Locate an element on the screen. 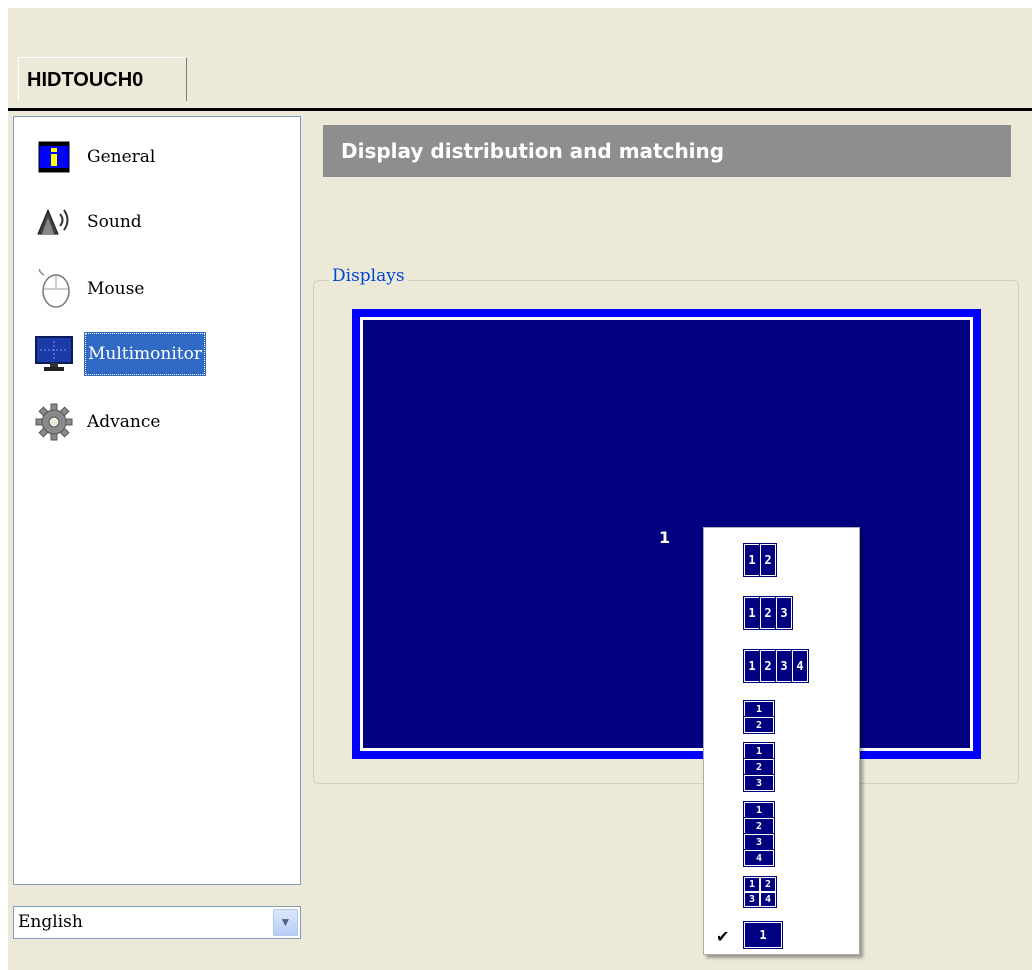 The height and width of the screenshot is (970, 1032). sidebar-item-advance: Advance is located at coordinates (96, 422).